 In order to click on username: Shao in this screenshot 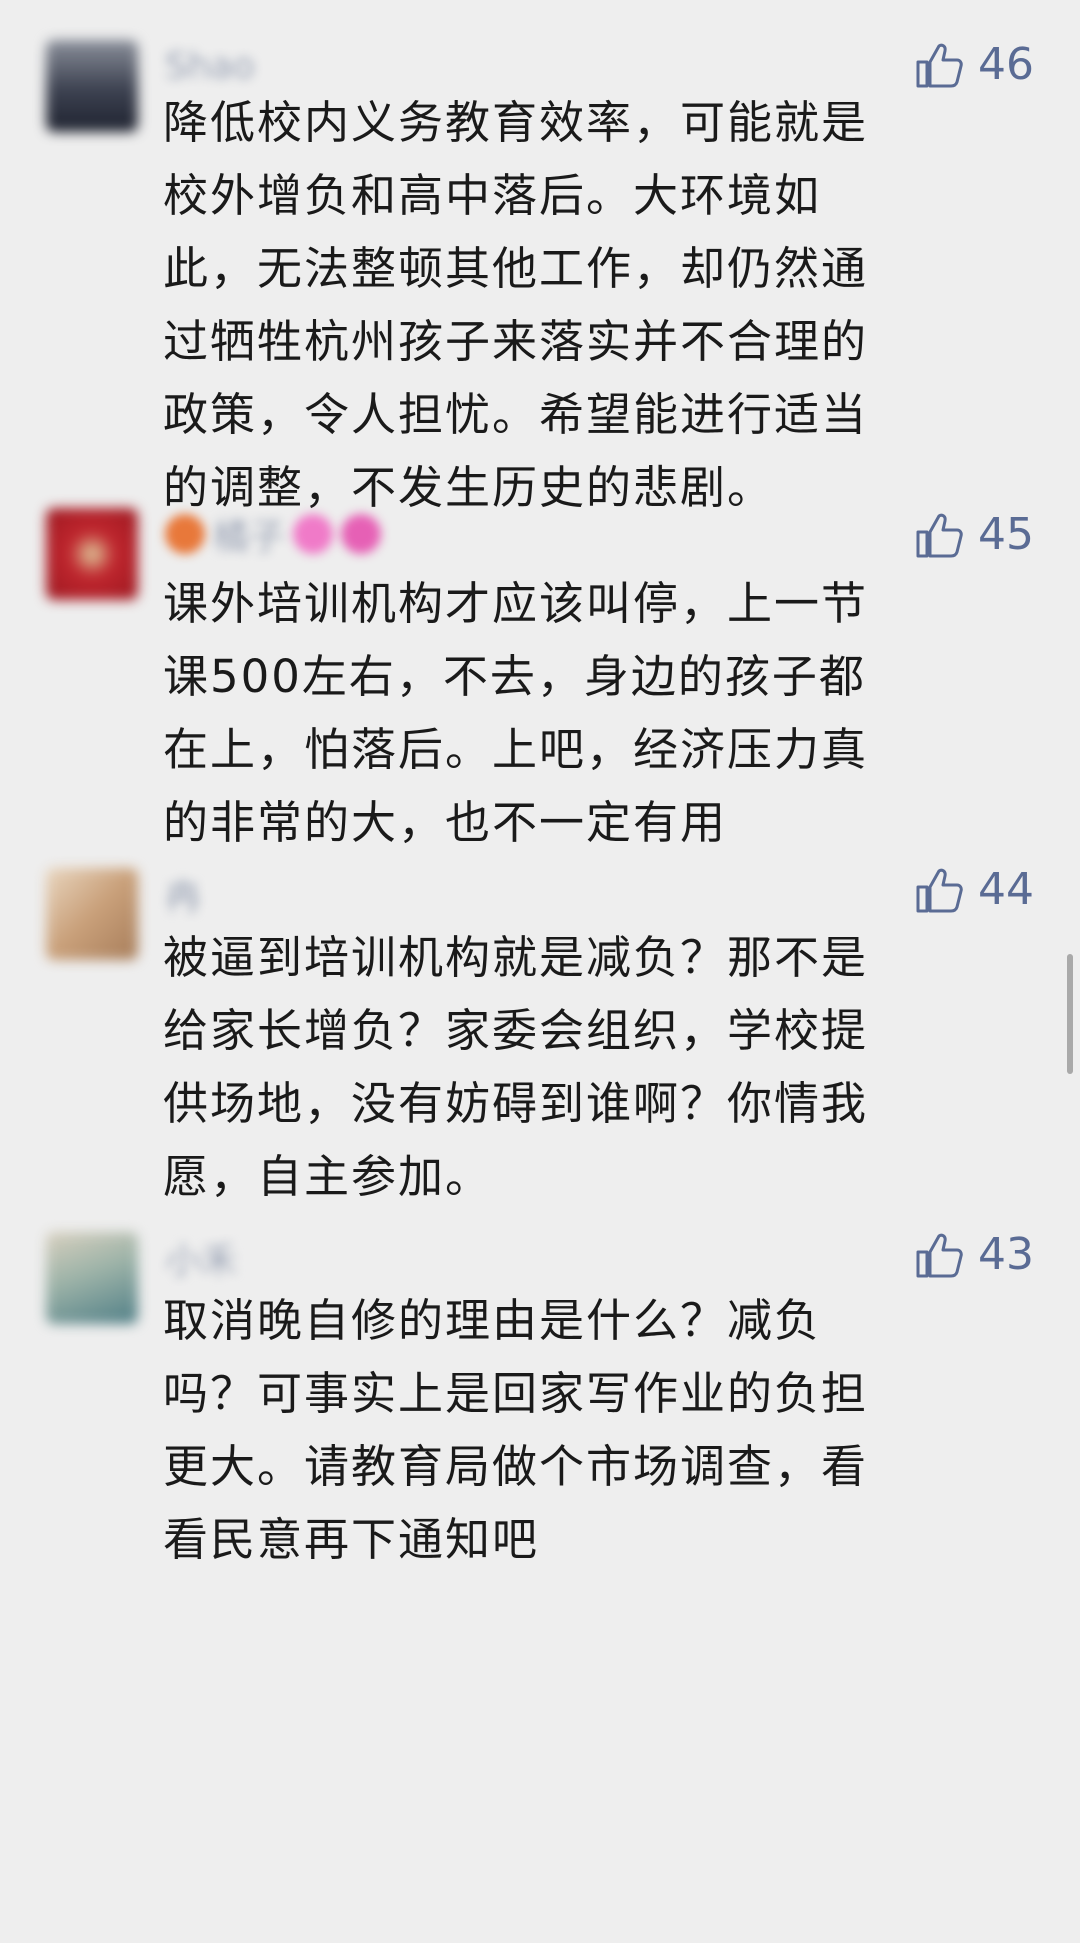, I will do `click(210, 66)`.